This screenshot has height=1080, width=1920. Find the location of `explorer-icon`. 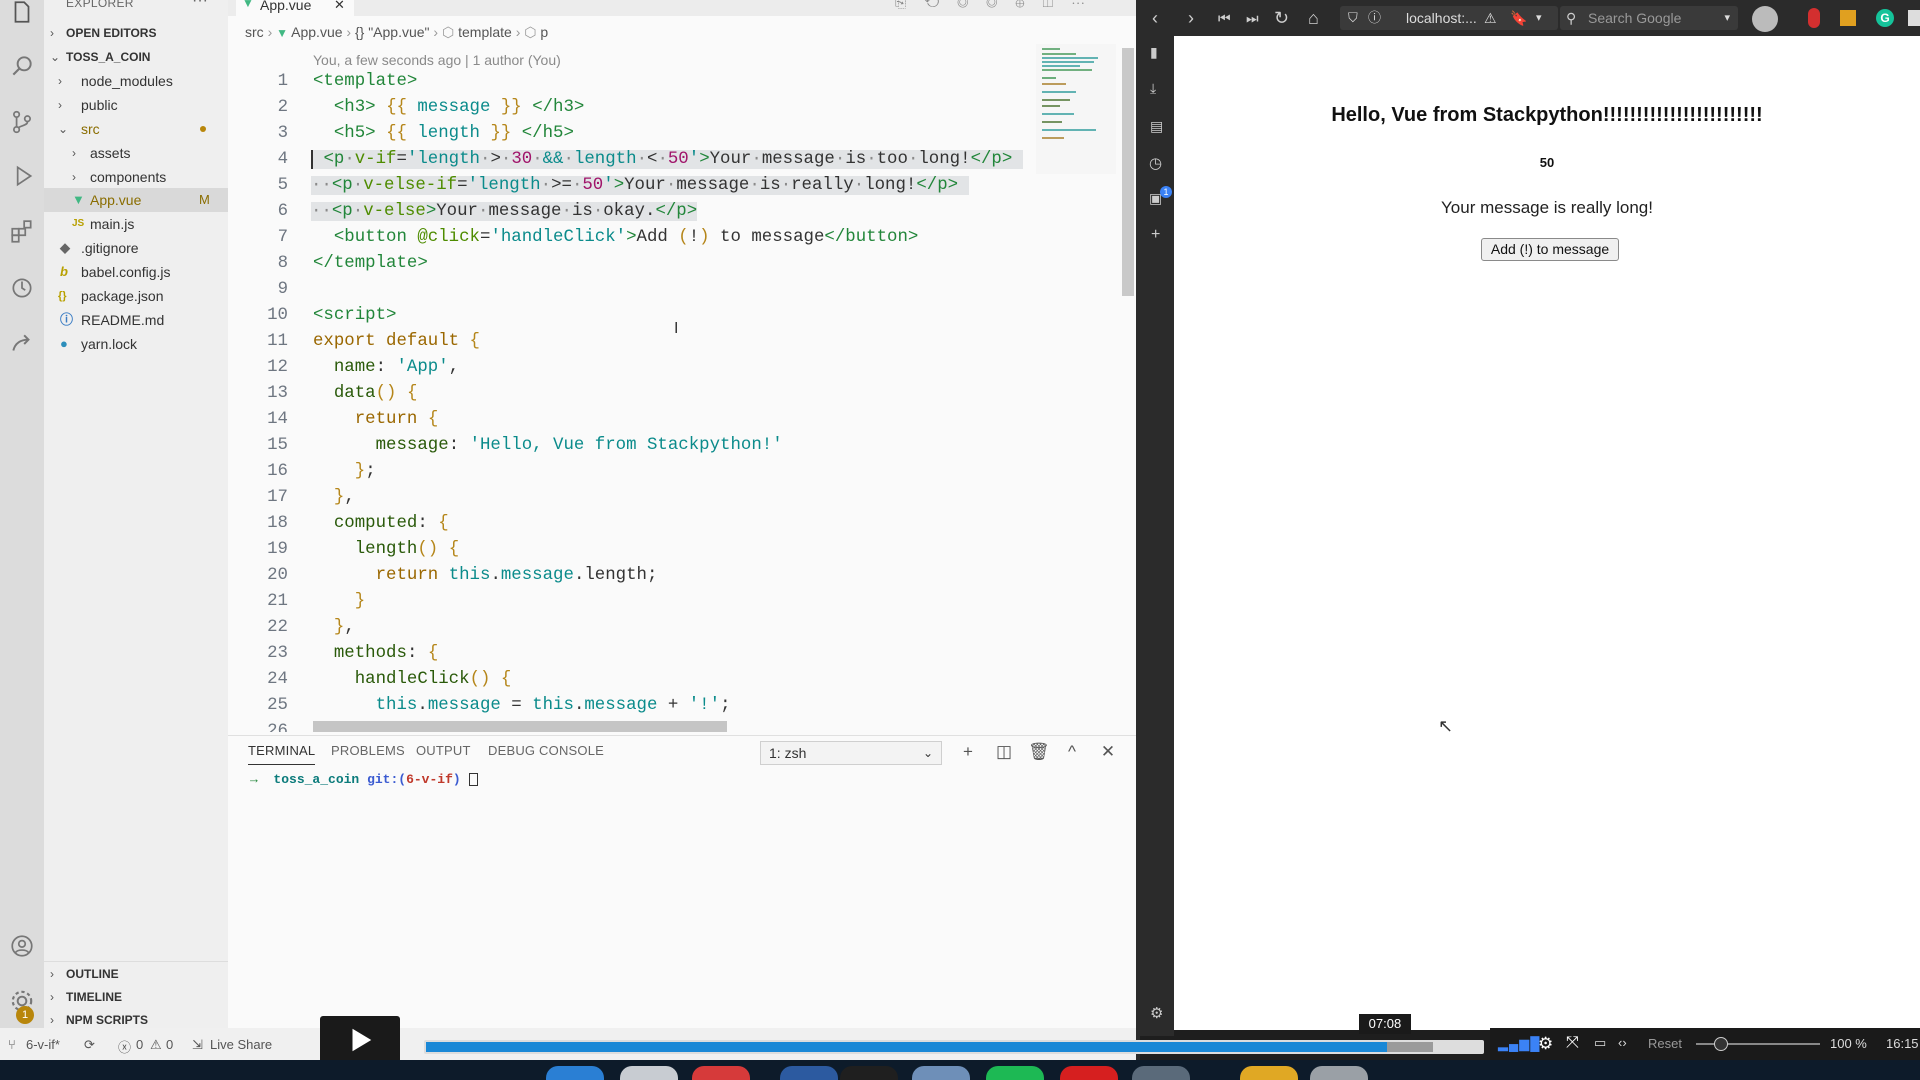

explorer-icon is located at coordinates (22, 14).